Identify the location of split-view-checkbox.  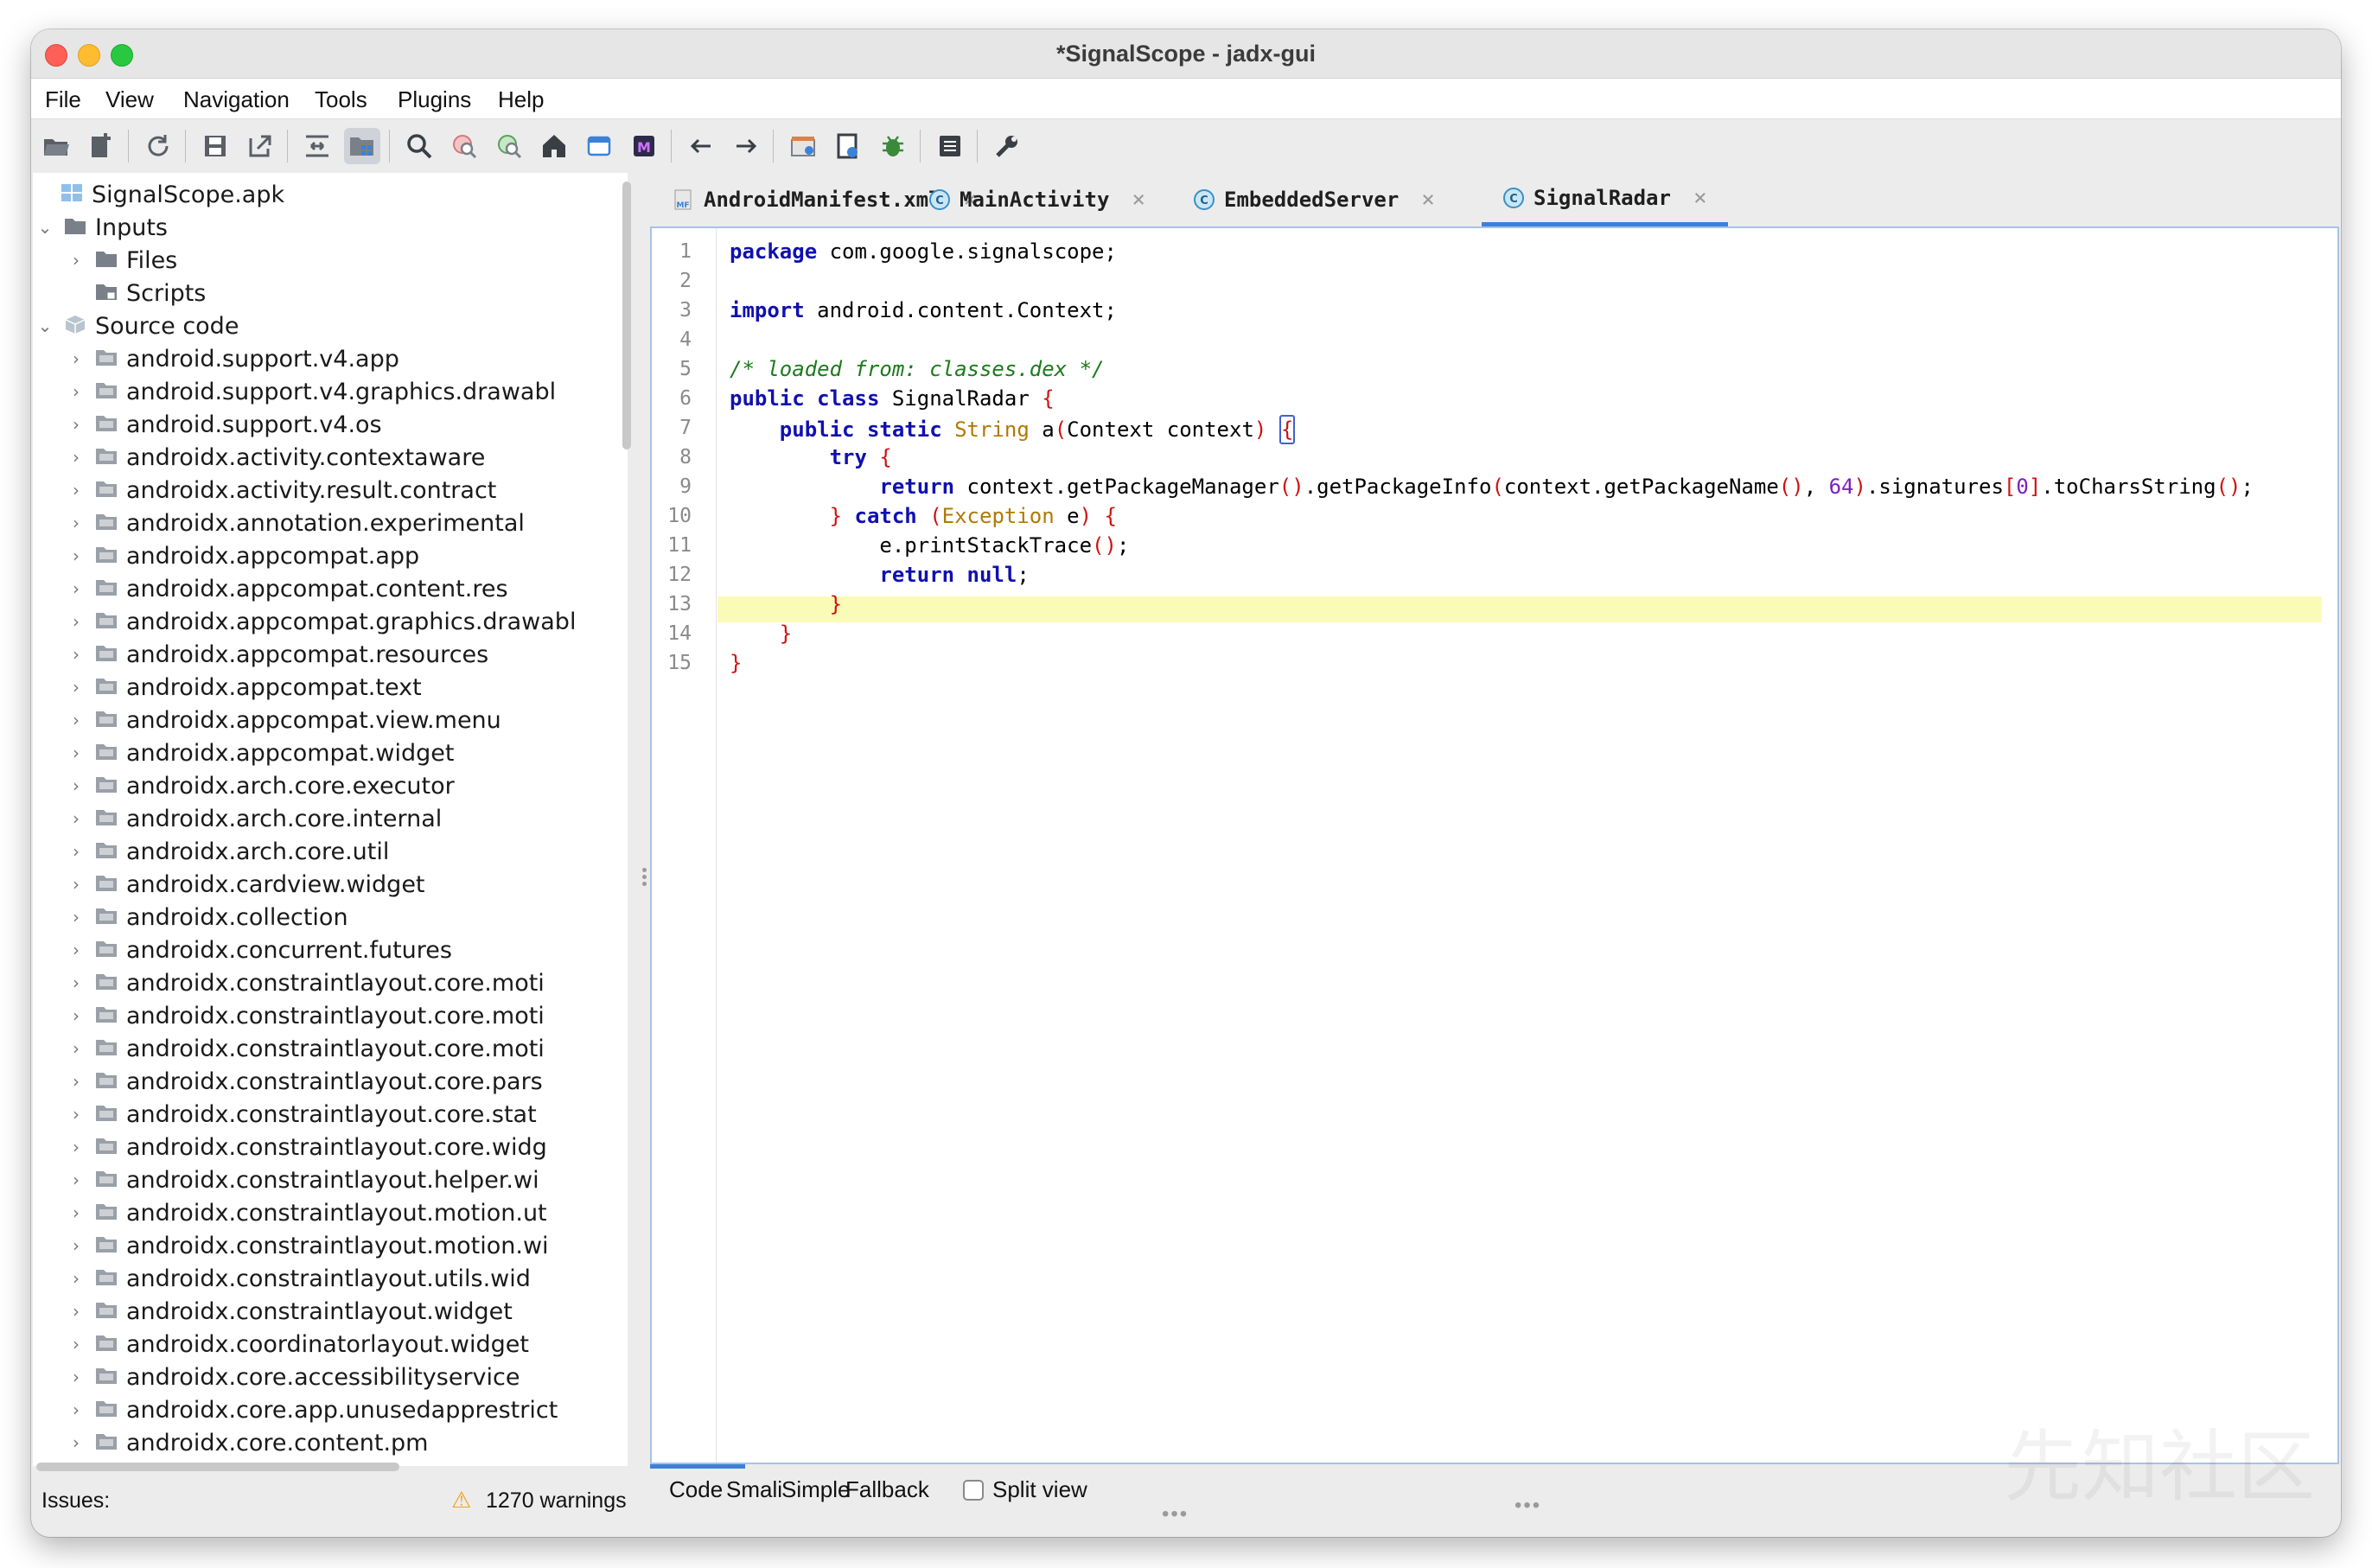
(973, 1491).